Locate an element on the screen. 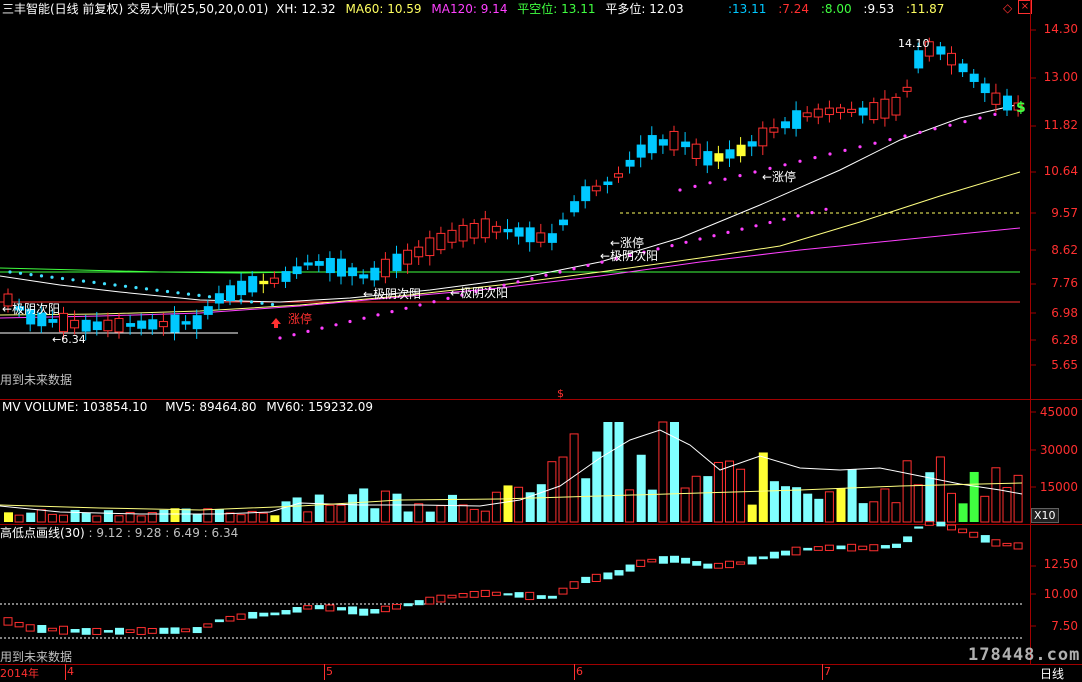 This screenshot has height=682, width=1082. volume-axis-label: 15000 is located at coordinates (1058, 487).